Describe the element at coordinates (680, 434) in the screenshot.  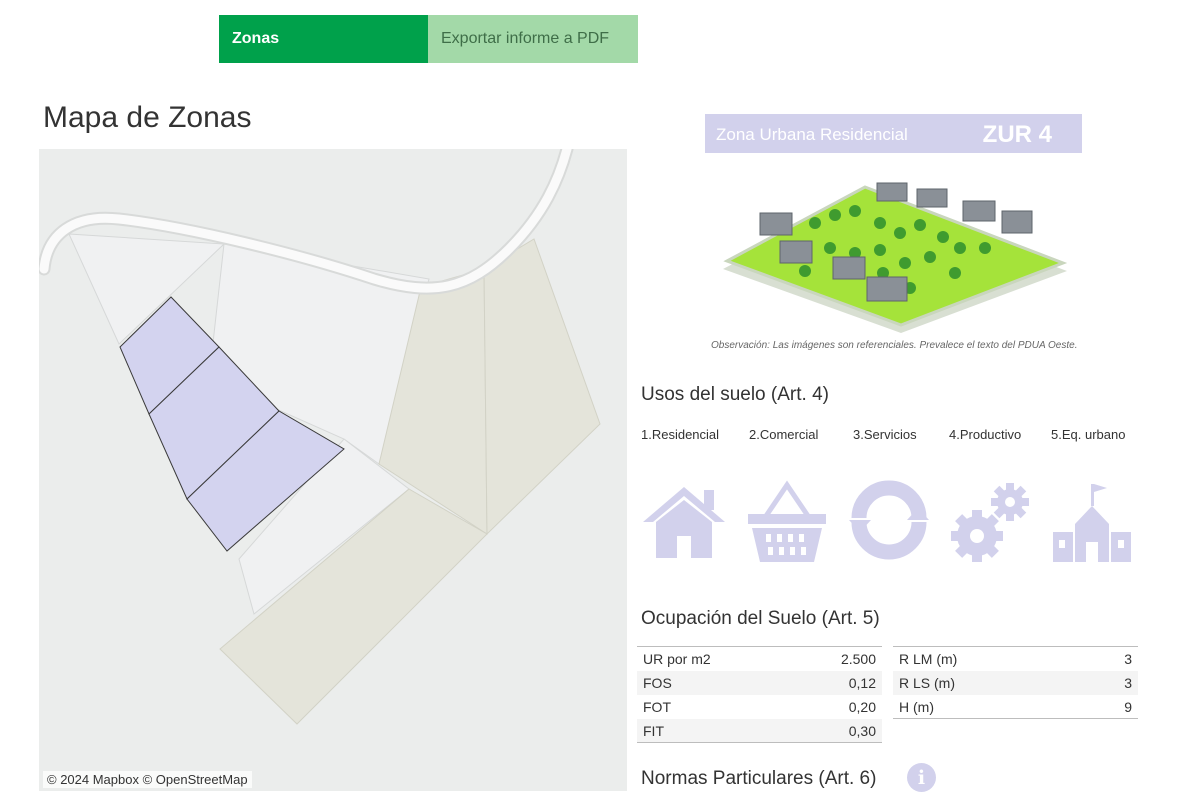
I see `use-label-residencial: 1.Residencial` at that location.